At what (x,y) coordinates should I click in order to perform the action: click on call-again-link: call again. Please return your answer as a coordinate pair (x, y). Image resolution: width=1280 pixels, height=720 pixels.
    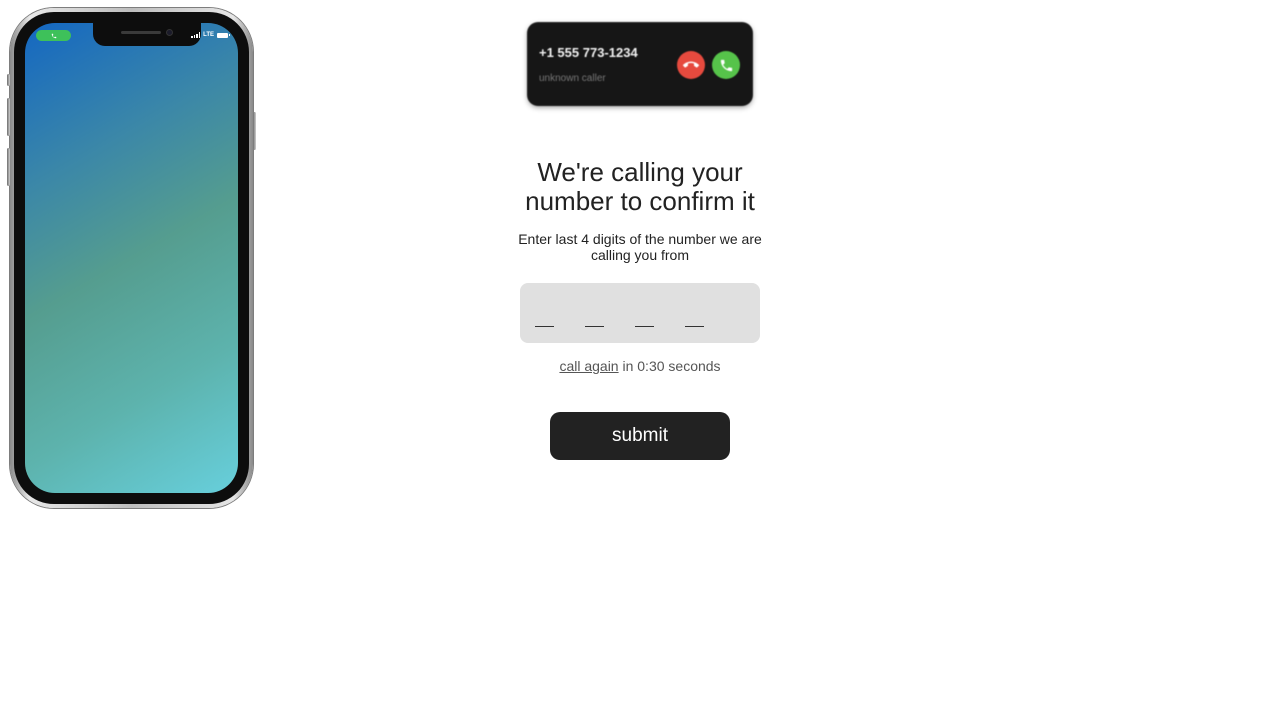
    Looking at the image, I should click on (588, 366).